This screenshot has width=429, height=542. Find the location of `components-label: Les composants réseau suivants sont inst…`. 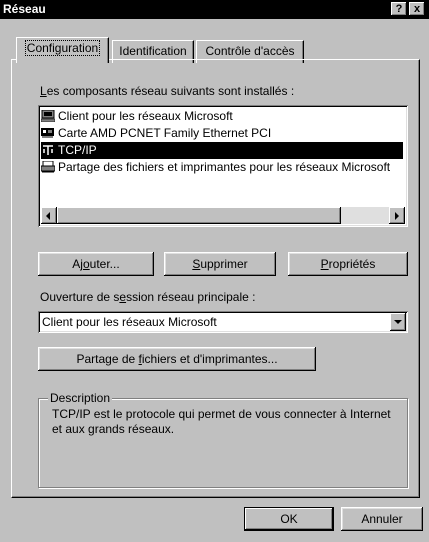

components-label: Les composants réseau suivants sont inst… is located at coordinates (167, 91).